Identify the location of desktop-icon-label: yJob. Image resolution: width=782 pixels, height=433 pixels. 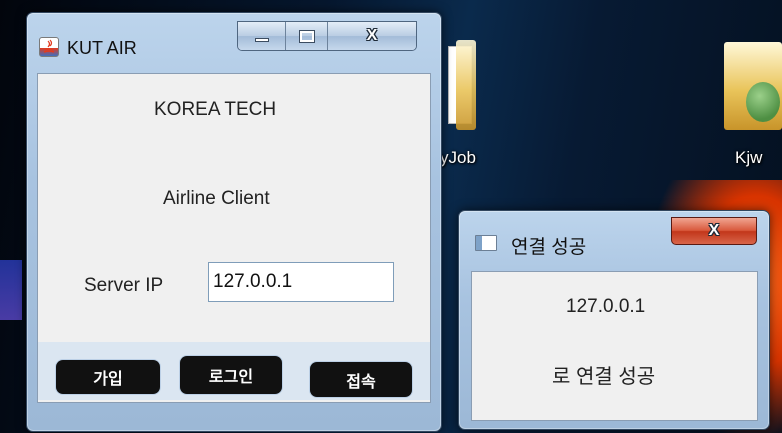
(458, 158).